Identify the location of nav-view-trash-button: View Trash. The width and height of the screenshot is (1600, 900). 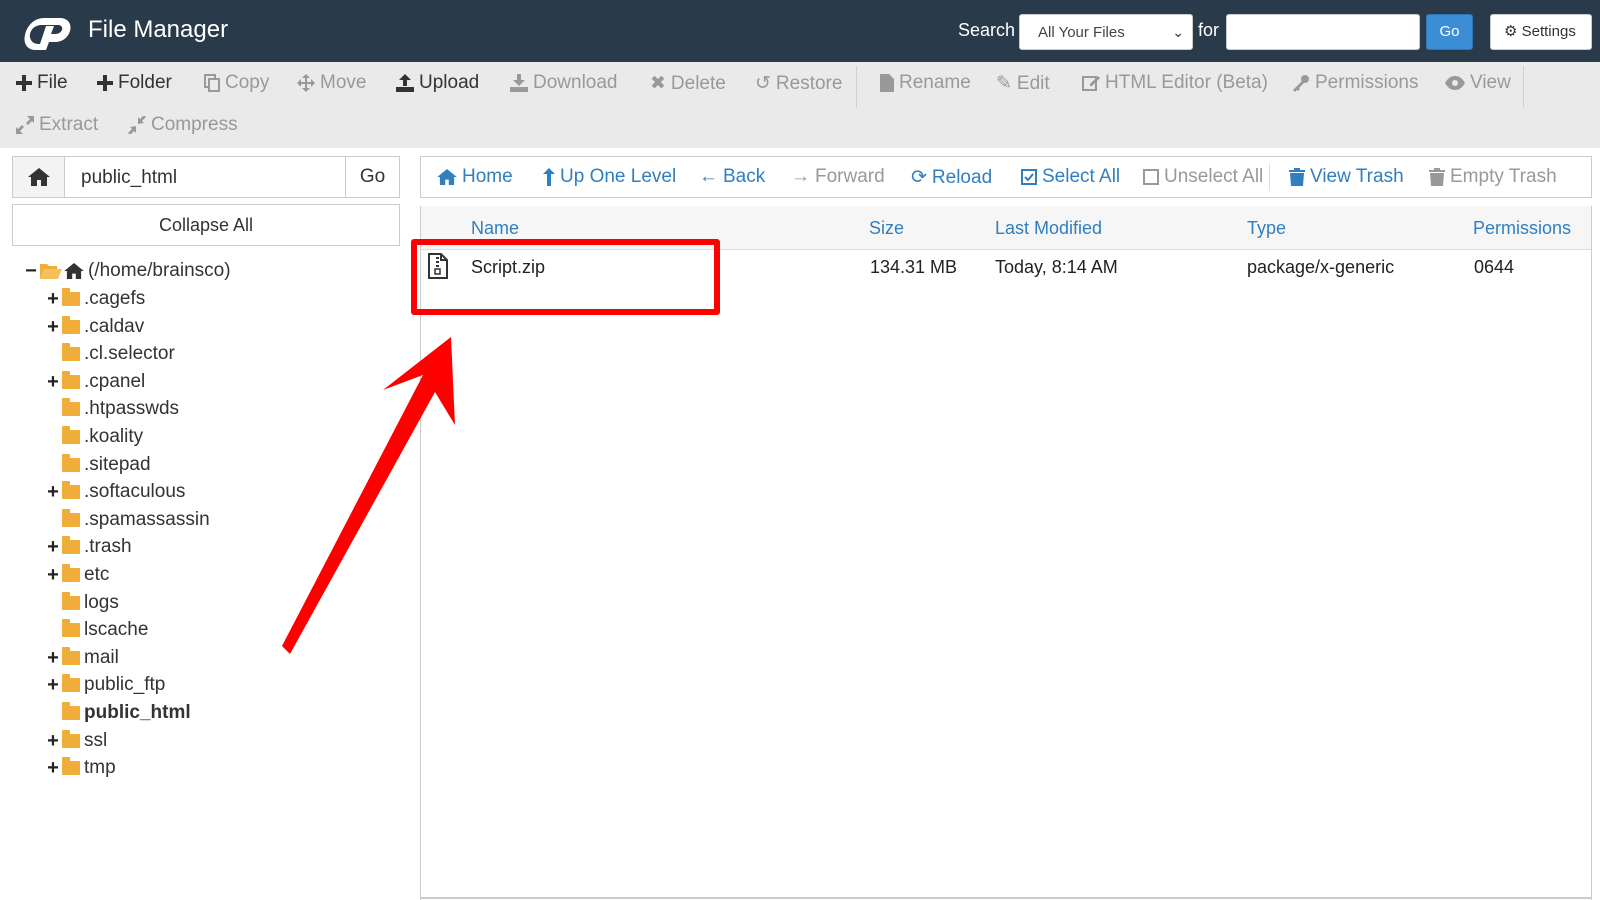
(1346, 177).